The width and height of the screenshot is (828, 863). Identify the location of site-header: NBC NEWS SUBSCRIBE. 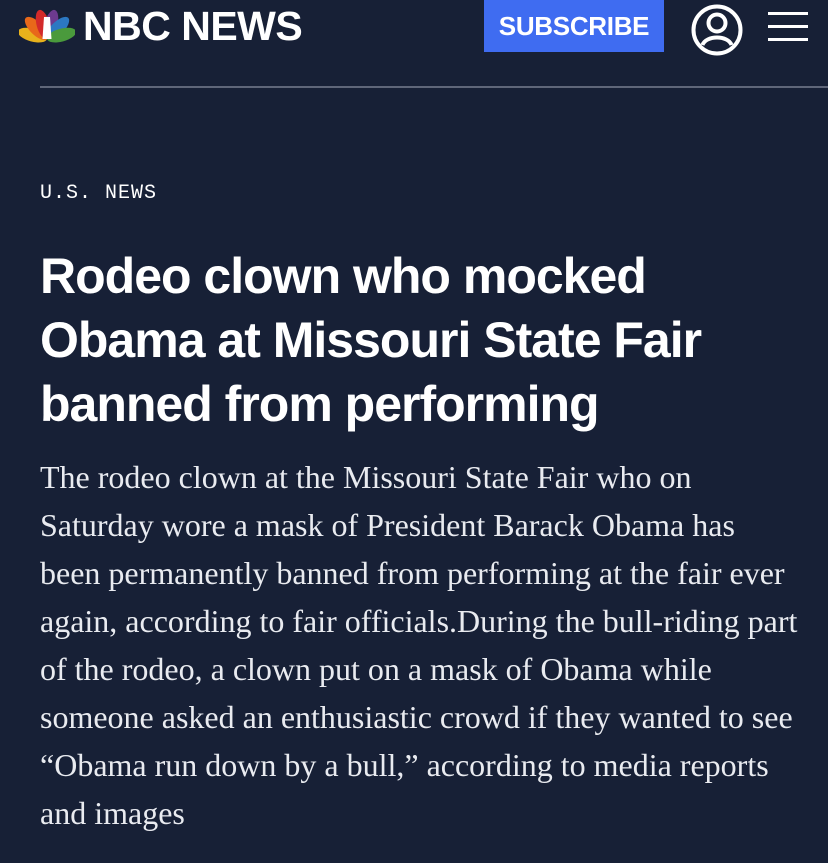
(414, 44).